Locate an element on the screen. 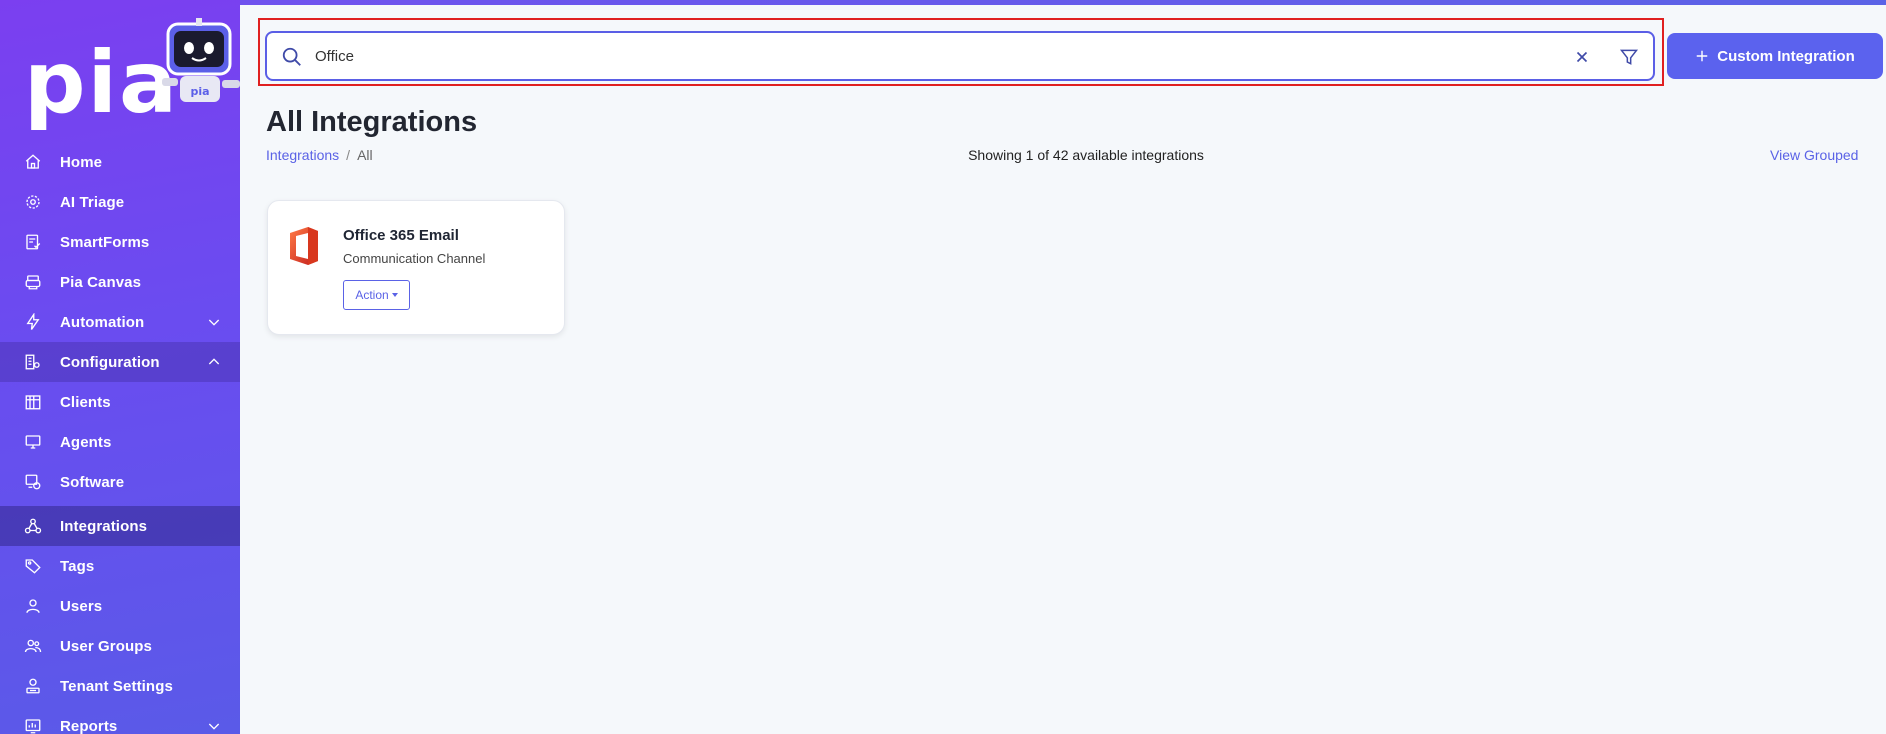 The height and width of the screenshot is (734, 1886). report-icon is located at coordinates (33, 725).